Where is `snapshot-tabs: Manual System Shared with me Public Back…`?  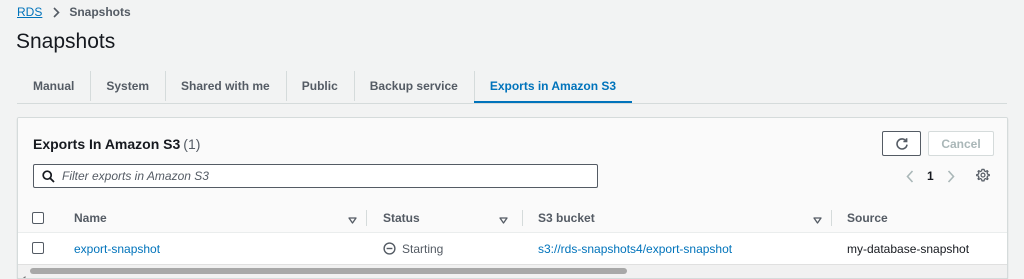
snapshot-tabs: Manual System Shared with me Public Back… is located at coordinates (325, 85).